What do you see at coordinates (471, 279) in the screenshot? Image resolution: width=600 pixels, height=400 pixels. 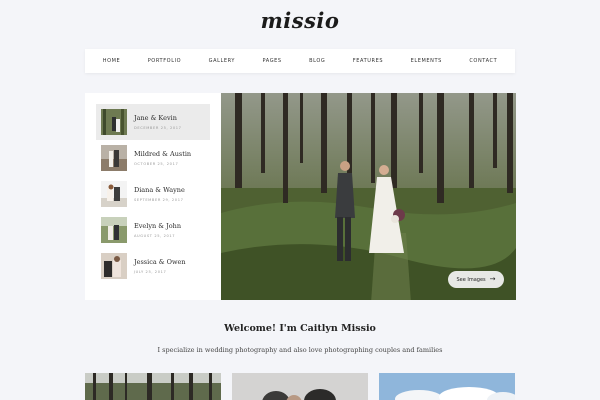 I see `see-images-label: See Images` at bounding box center [471, 279].